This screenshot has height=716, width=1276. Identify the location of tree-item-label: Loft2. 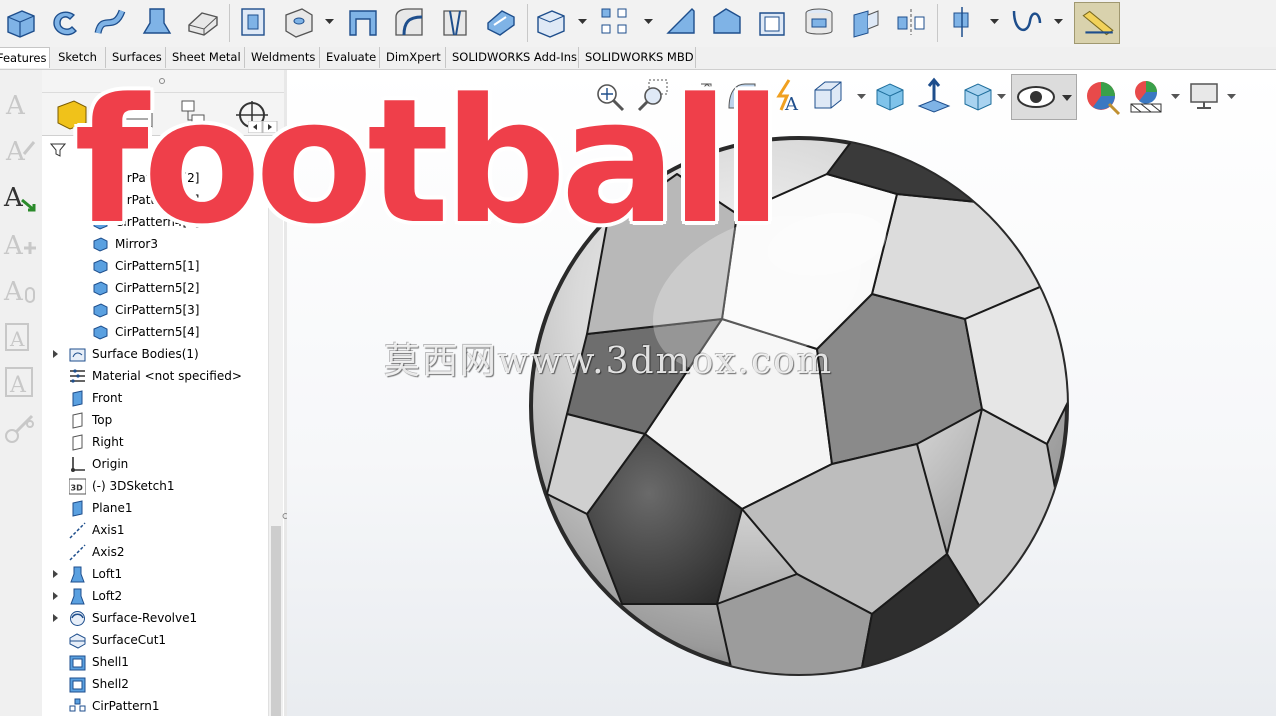
(107, 596).